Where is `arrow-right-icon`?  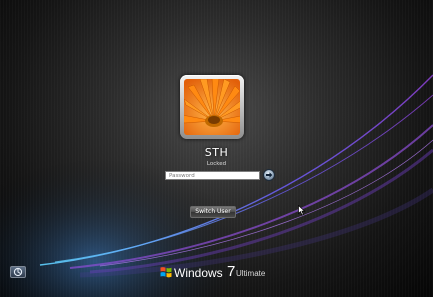
arrow-right-icon is located at coordinates (269, 175).